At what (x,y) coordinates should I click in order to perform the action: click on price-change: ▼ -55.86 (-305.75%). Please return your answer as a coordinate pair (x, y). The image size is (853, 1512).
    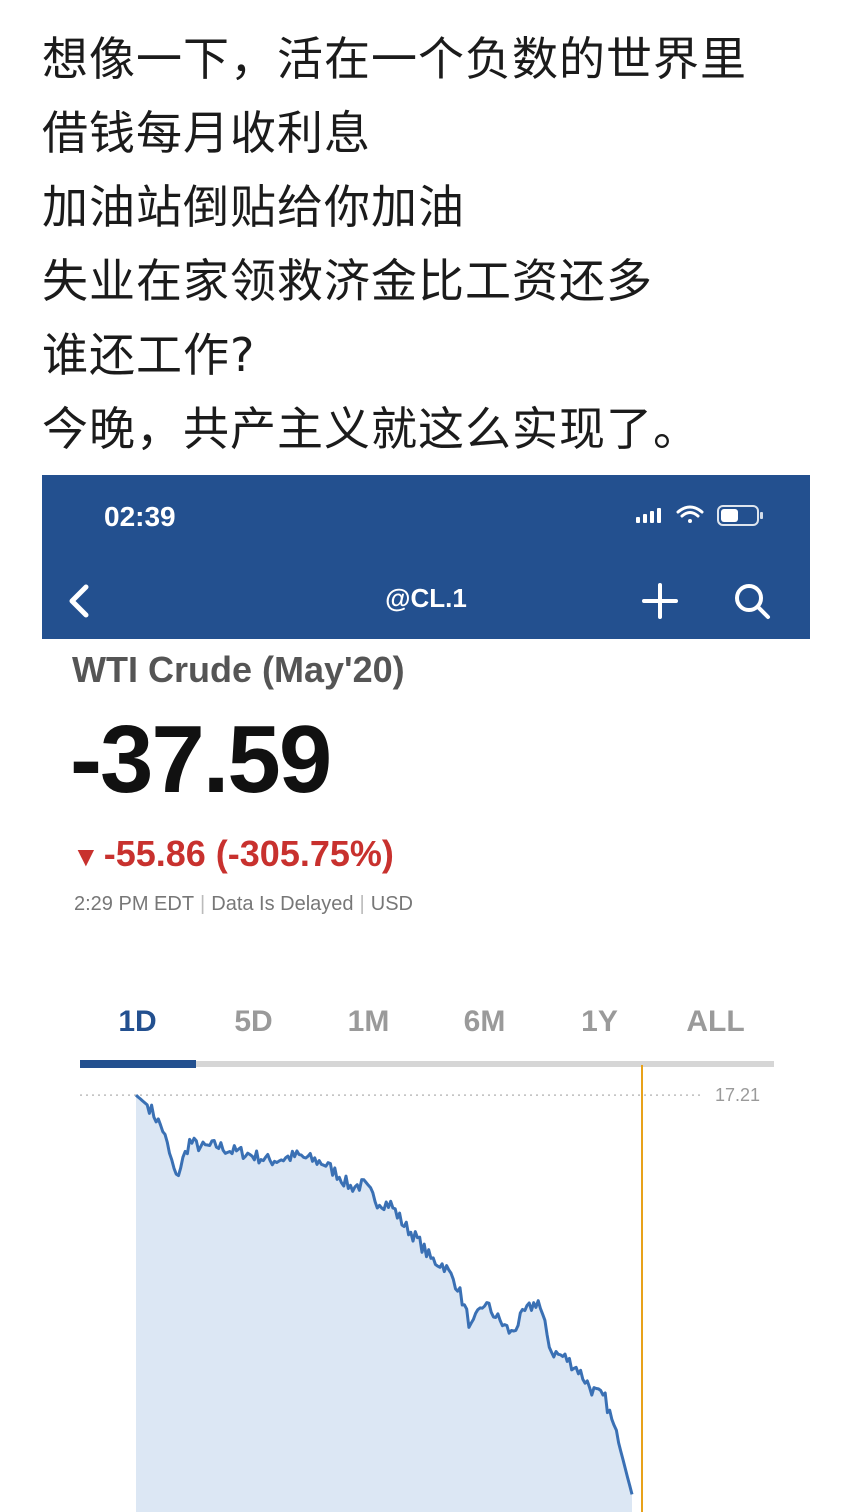
    Looking at the image, I should click on (233, 854).